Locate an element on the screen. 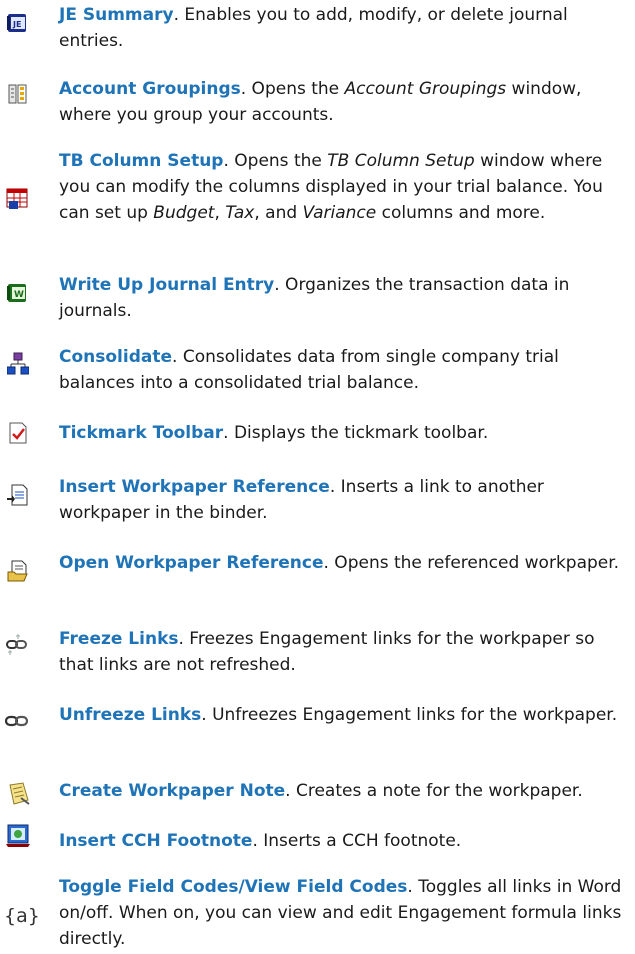  svg-text: JE is located at coordinates (16, 24).